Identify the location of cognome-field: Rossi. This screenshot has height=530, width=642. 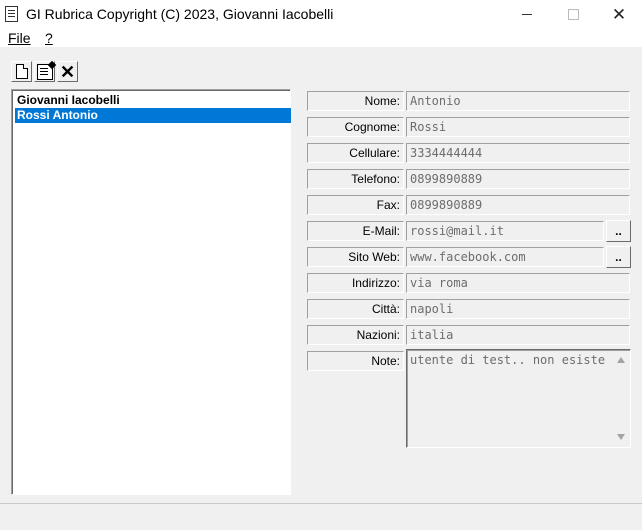
(518, 127).